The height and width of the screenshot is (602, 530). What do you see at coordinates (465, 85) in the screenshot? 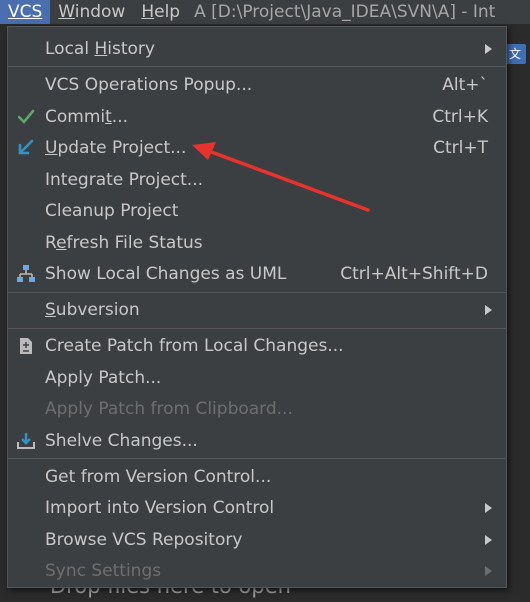
I see `menu-item-shortcut: Alt+`` at bounding box center [465, 85].